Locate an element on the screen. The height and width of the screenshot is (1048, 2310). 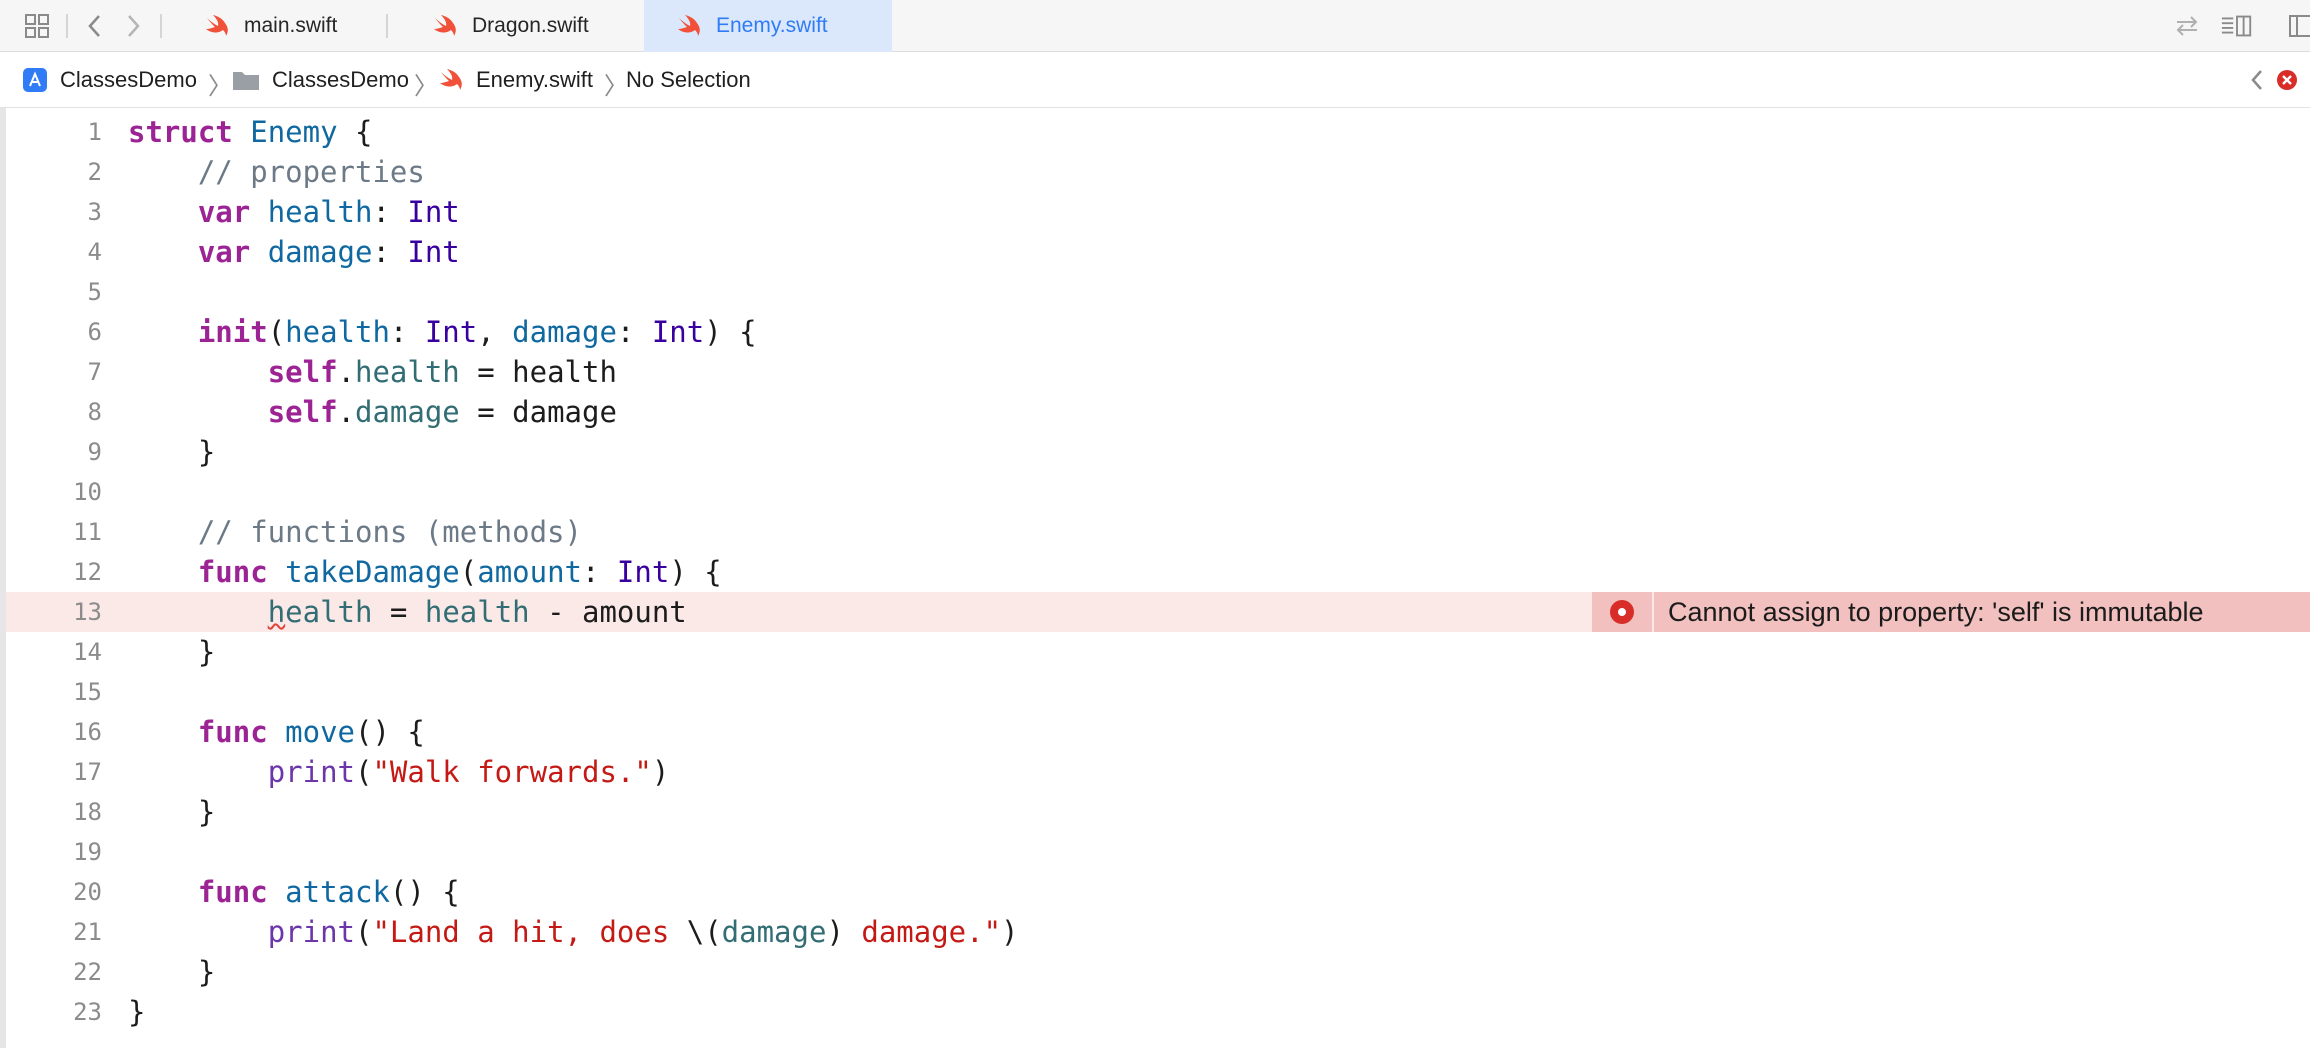
forward-chevron-icon is located at coordinates (133, 26).